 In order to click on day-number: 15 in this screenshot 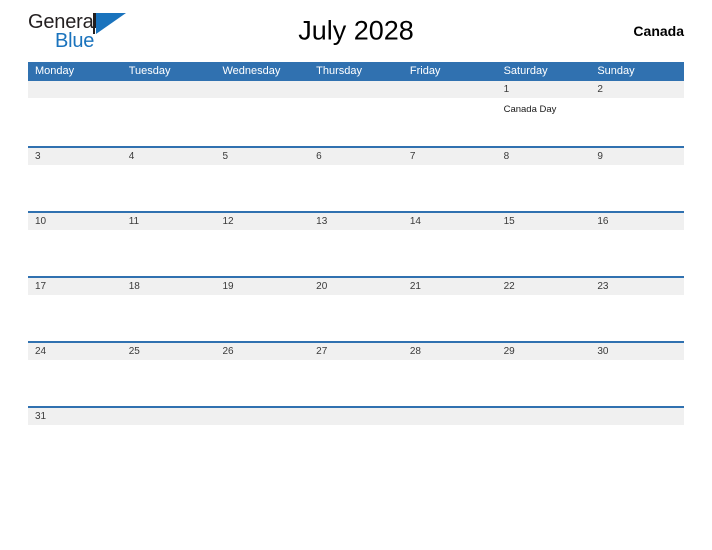, I will do `click(509, 221)`.